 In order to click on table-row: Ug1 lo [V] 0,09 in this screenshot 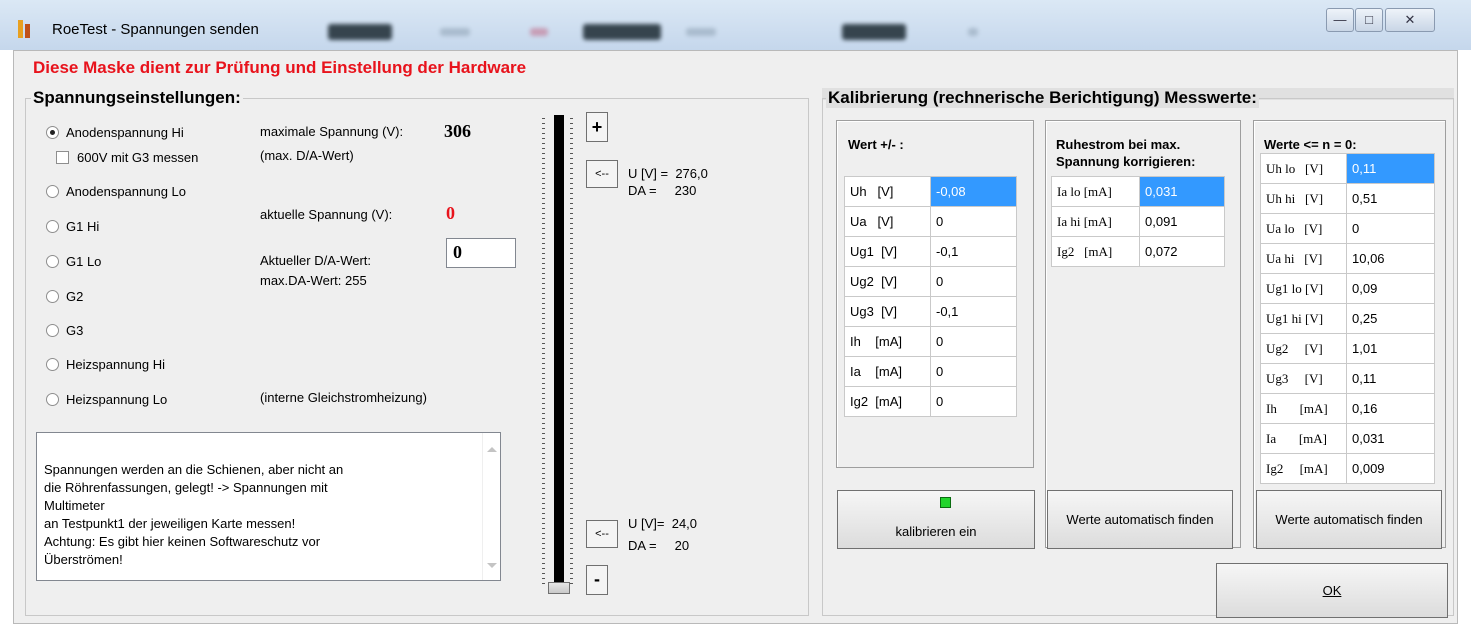, I will do `click(1347, 288)`.